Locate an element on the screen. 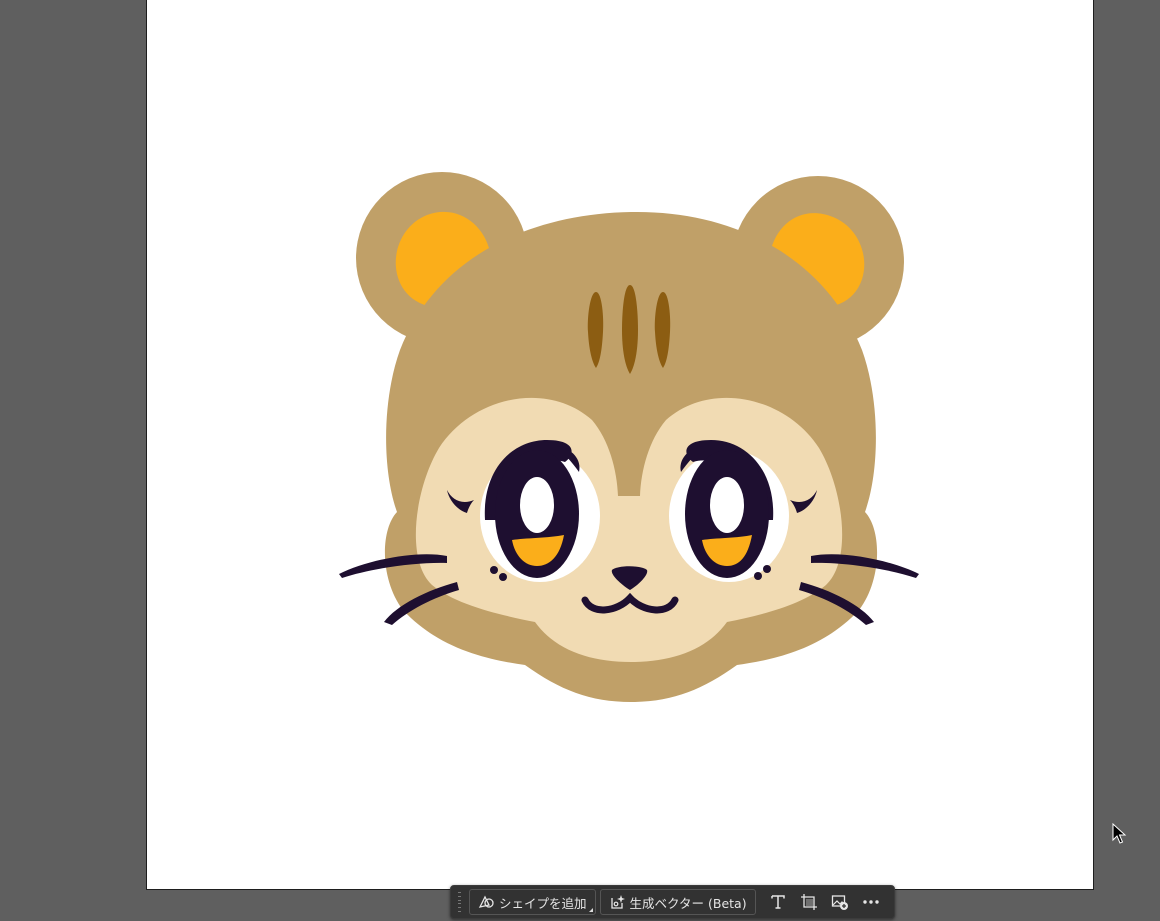 This screenshot has height=921, width=1160. generate-vector-button: 生成ベクター (Beta) is located at coordinates (677, 902).